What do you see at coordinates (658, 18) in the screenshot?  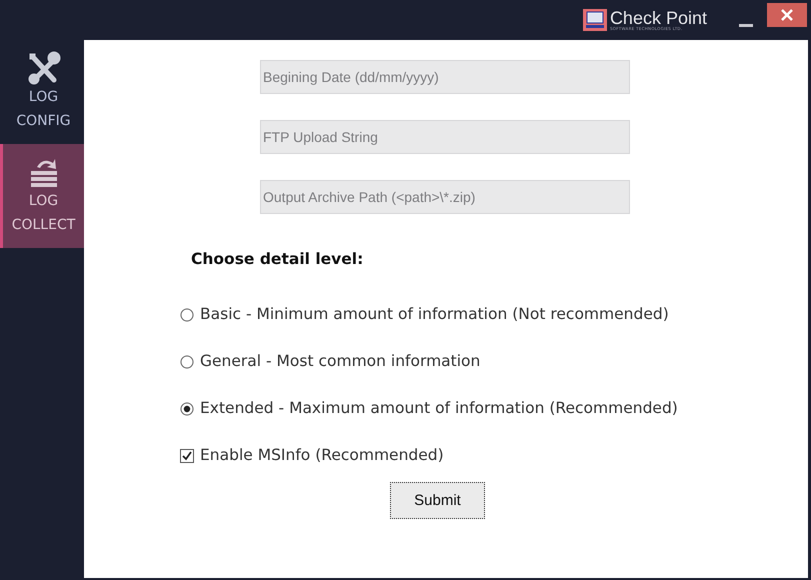 I see `logo-text: Check Point` at bounding box center [658, 18].